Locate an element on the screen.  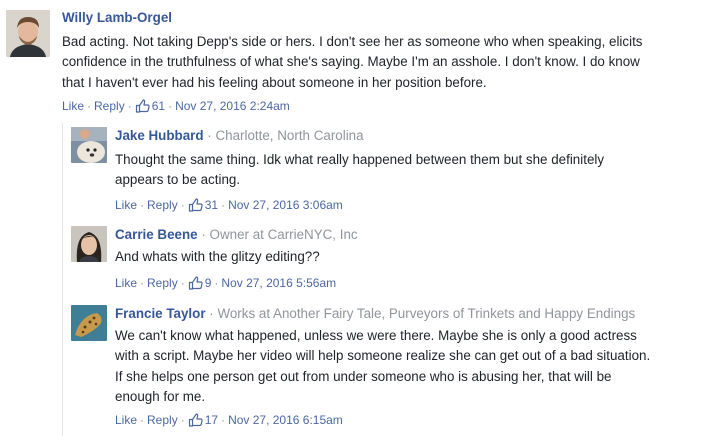
comment-author: Willy Lamb-Orgel is located at coordinates (117, 17).